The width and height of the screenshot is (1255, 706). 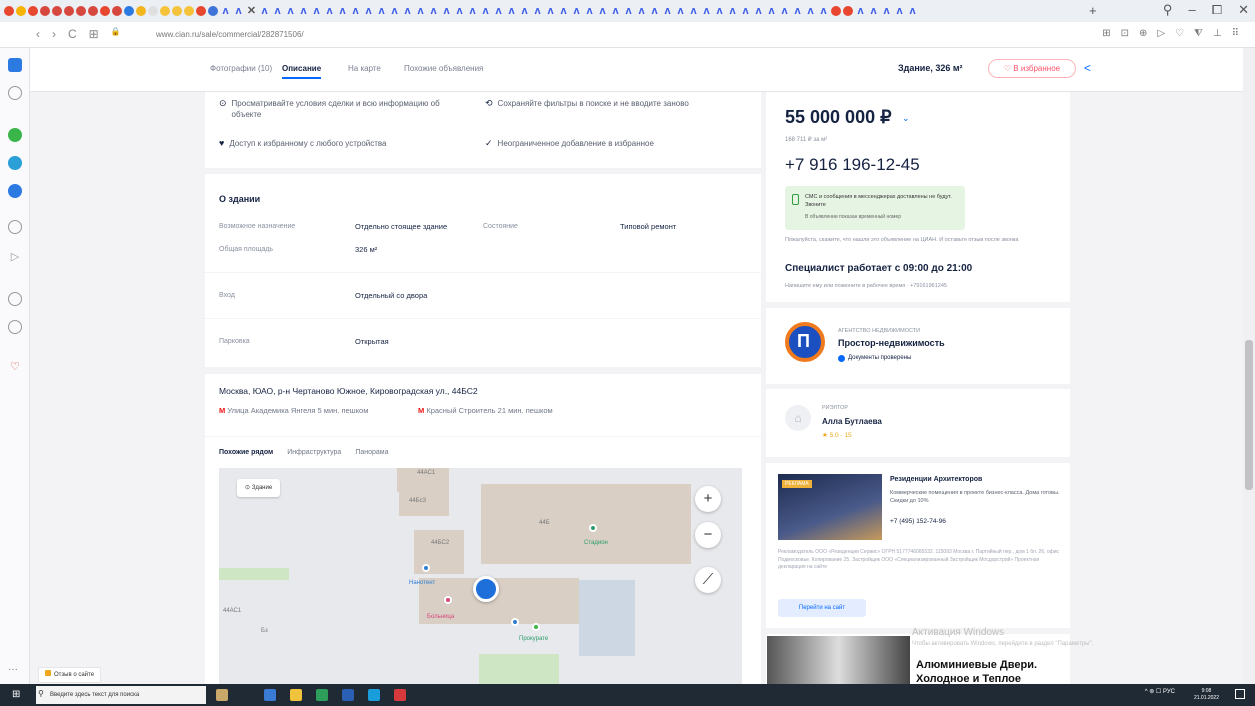 What do you see at coordinates (1106, 33) in the screenshot?
I see `toolbar-icon: ⊞` at bounding box center [1106, 33].